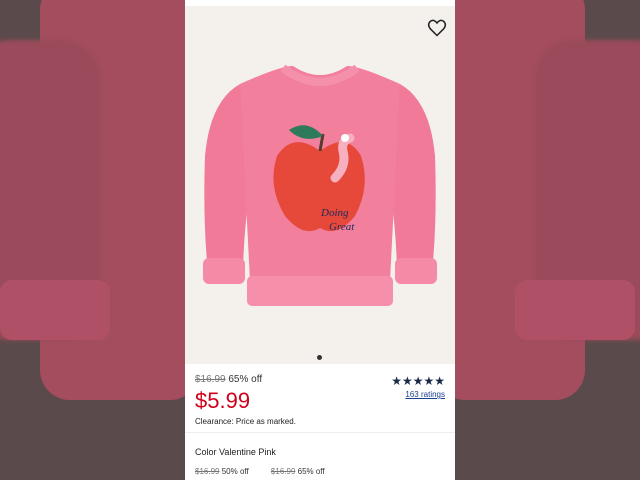  Describe the element at coordinates (298, 471) in the screenshot. I see `variant-price: $16.99 65% off` at that location.